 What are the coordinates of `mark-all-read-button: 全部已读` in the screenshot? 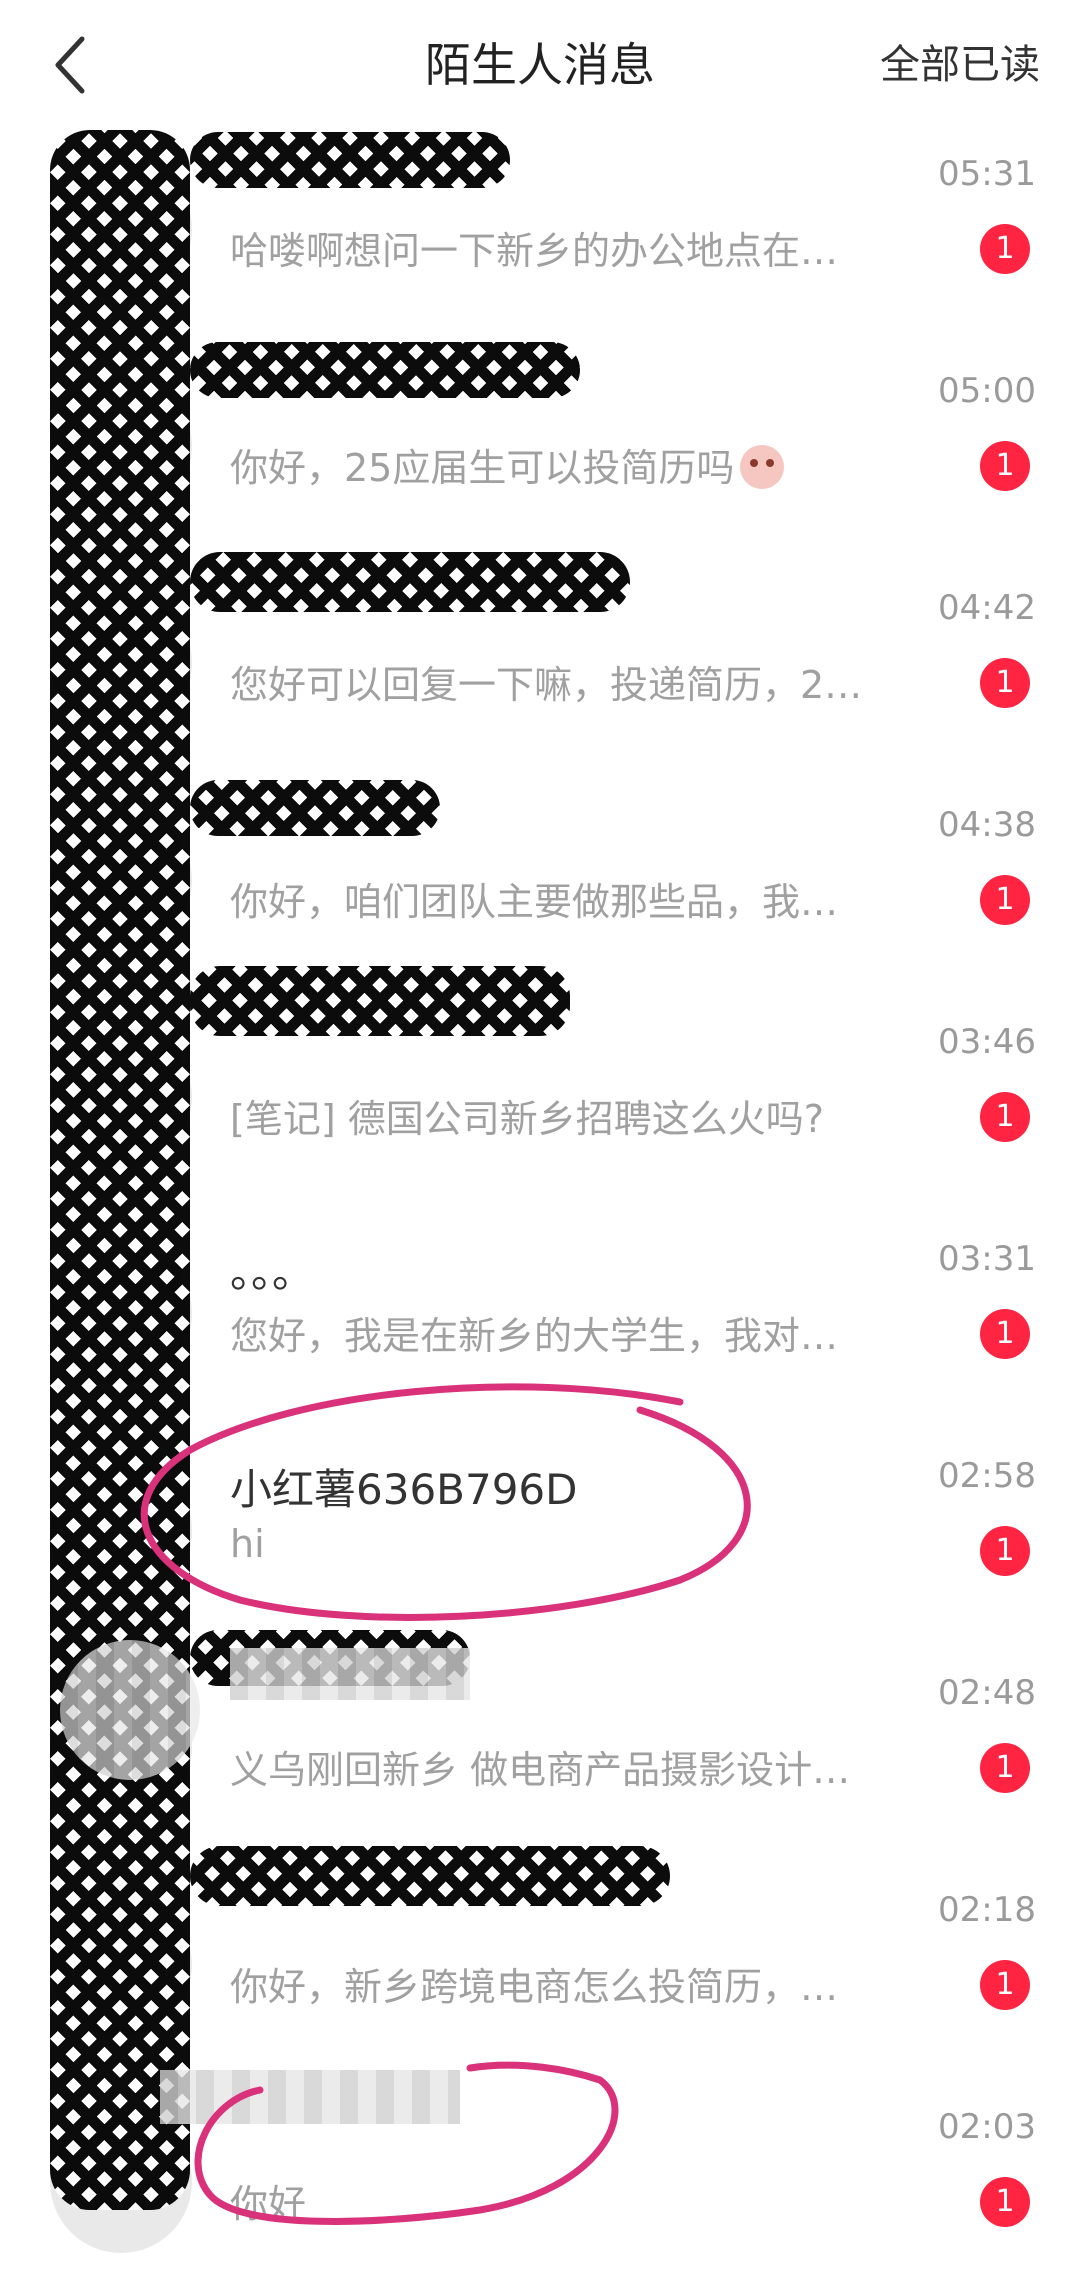 It's located at (960, 65).